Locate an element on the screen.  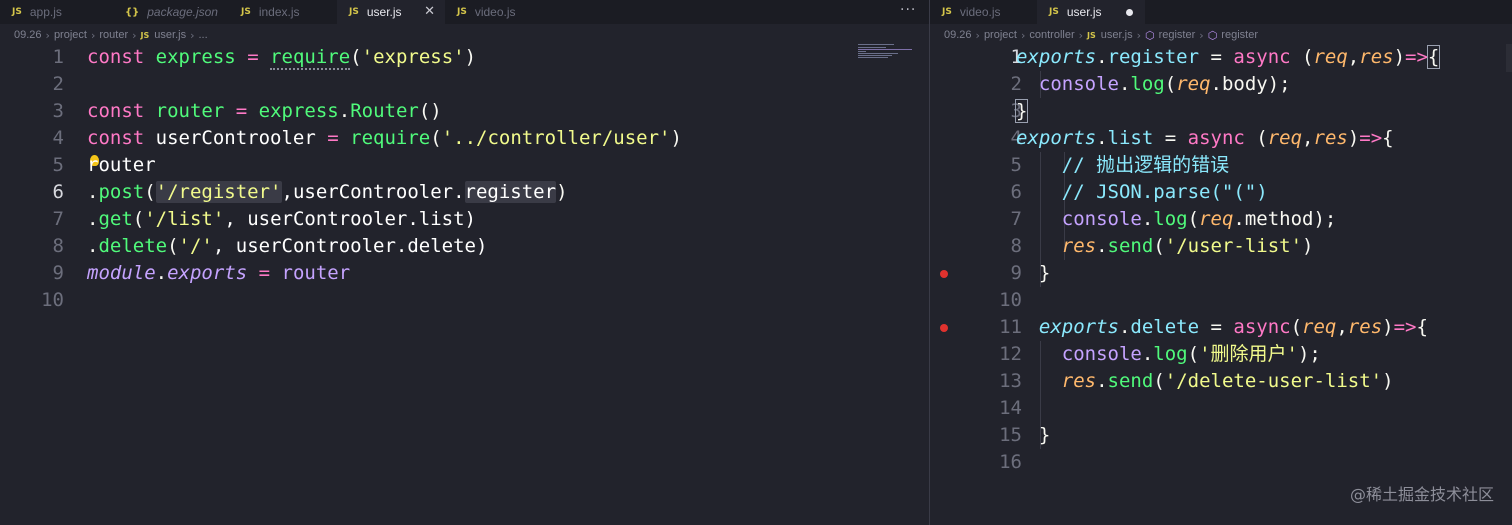
code-line: 16 is located at coordinates (1221, 462).